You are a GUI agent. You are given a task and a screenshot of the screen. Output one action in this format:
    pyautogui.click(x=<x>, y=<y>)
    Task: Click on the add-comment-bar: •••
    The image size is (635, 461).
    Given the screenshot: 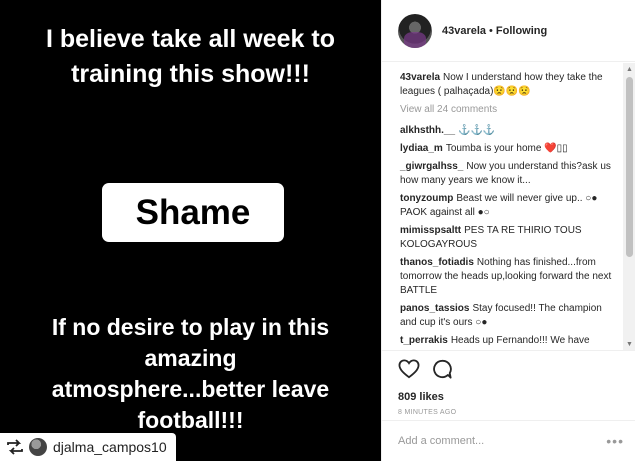 What is the action you would take?
    pyautogui.click(x=508, y=440)
    